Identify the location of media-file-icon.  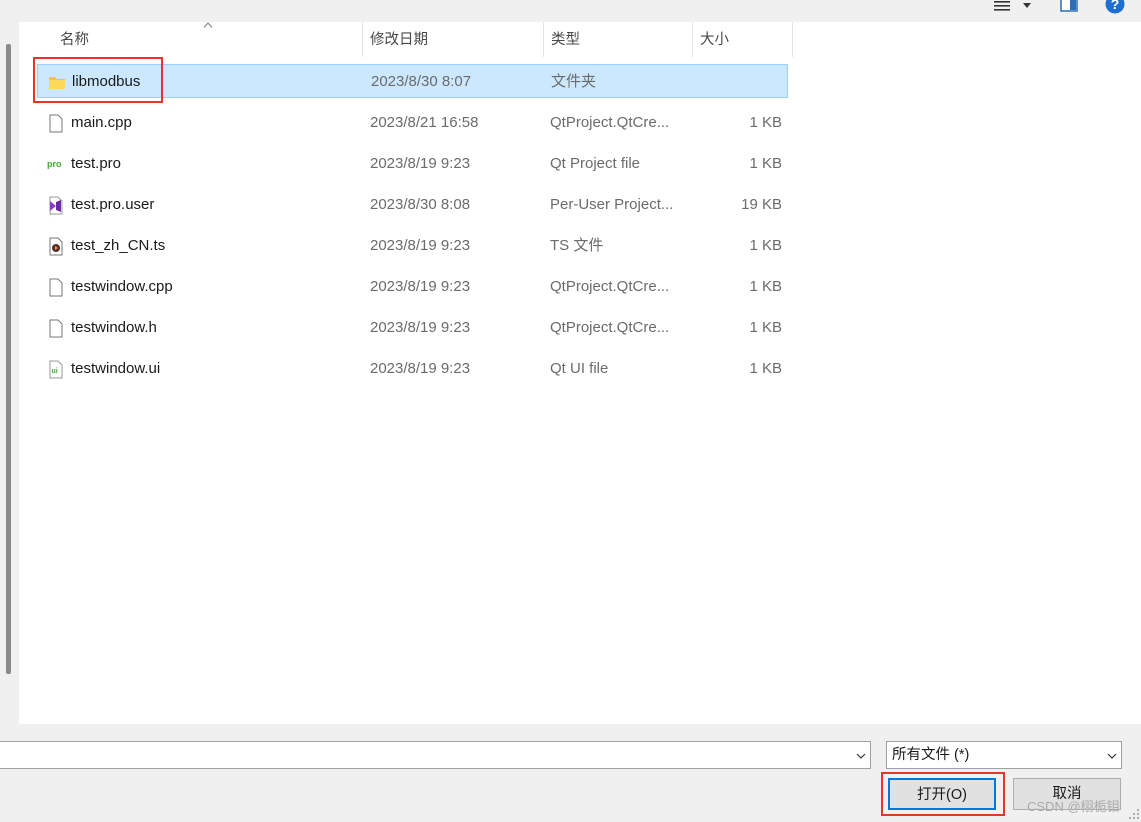
(56, 246).